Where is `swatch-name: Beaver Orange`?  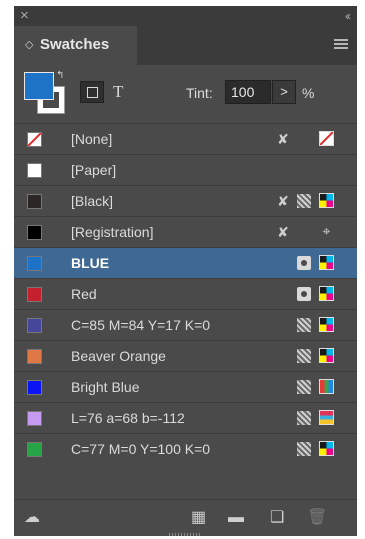 swatch-name: Beaver Orange is located at coordinates (118, 356).